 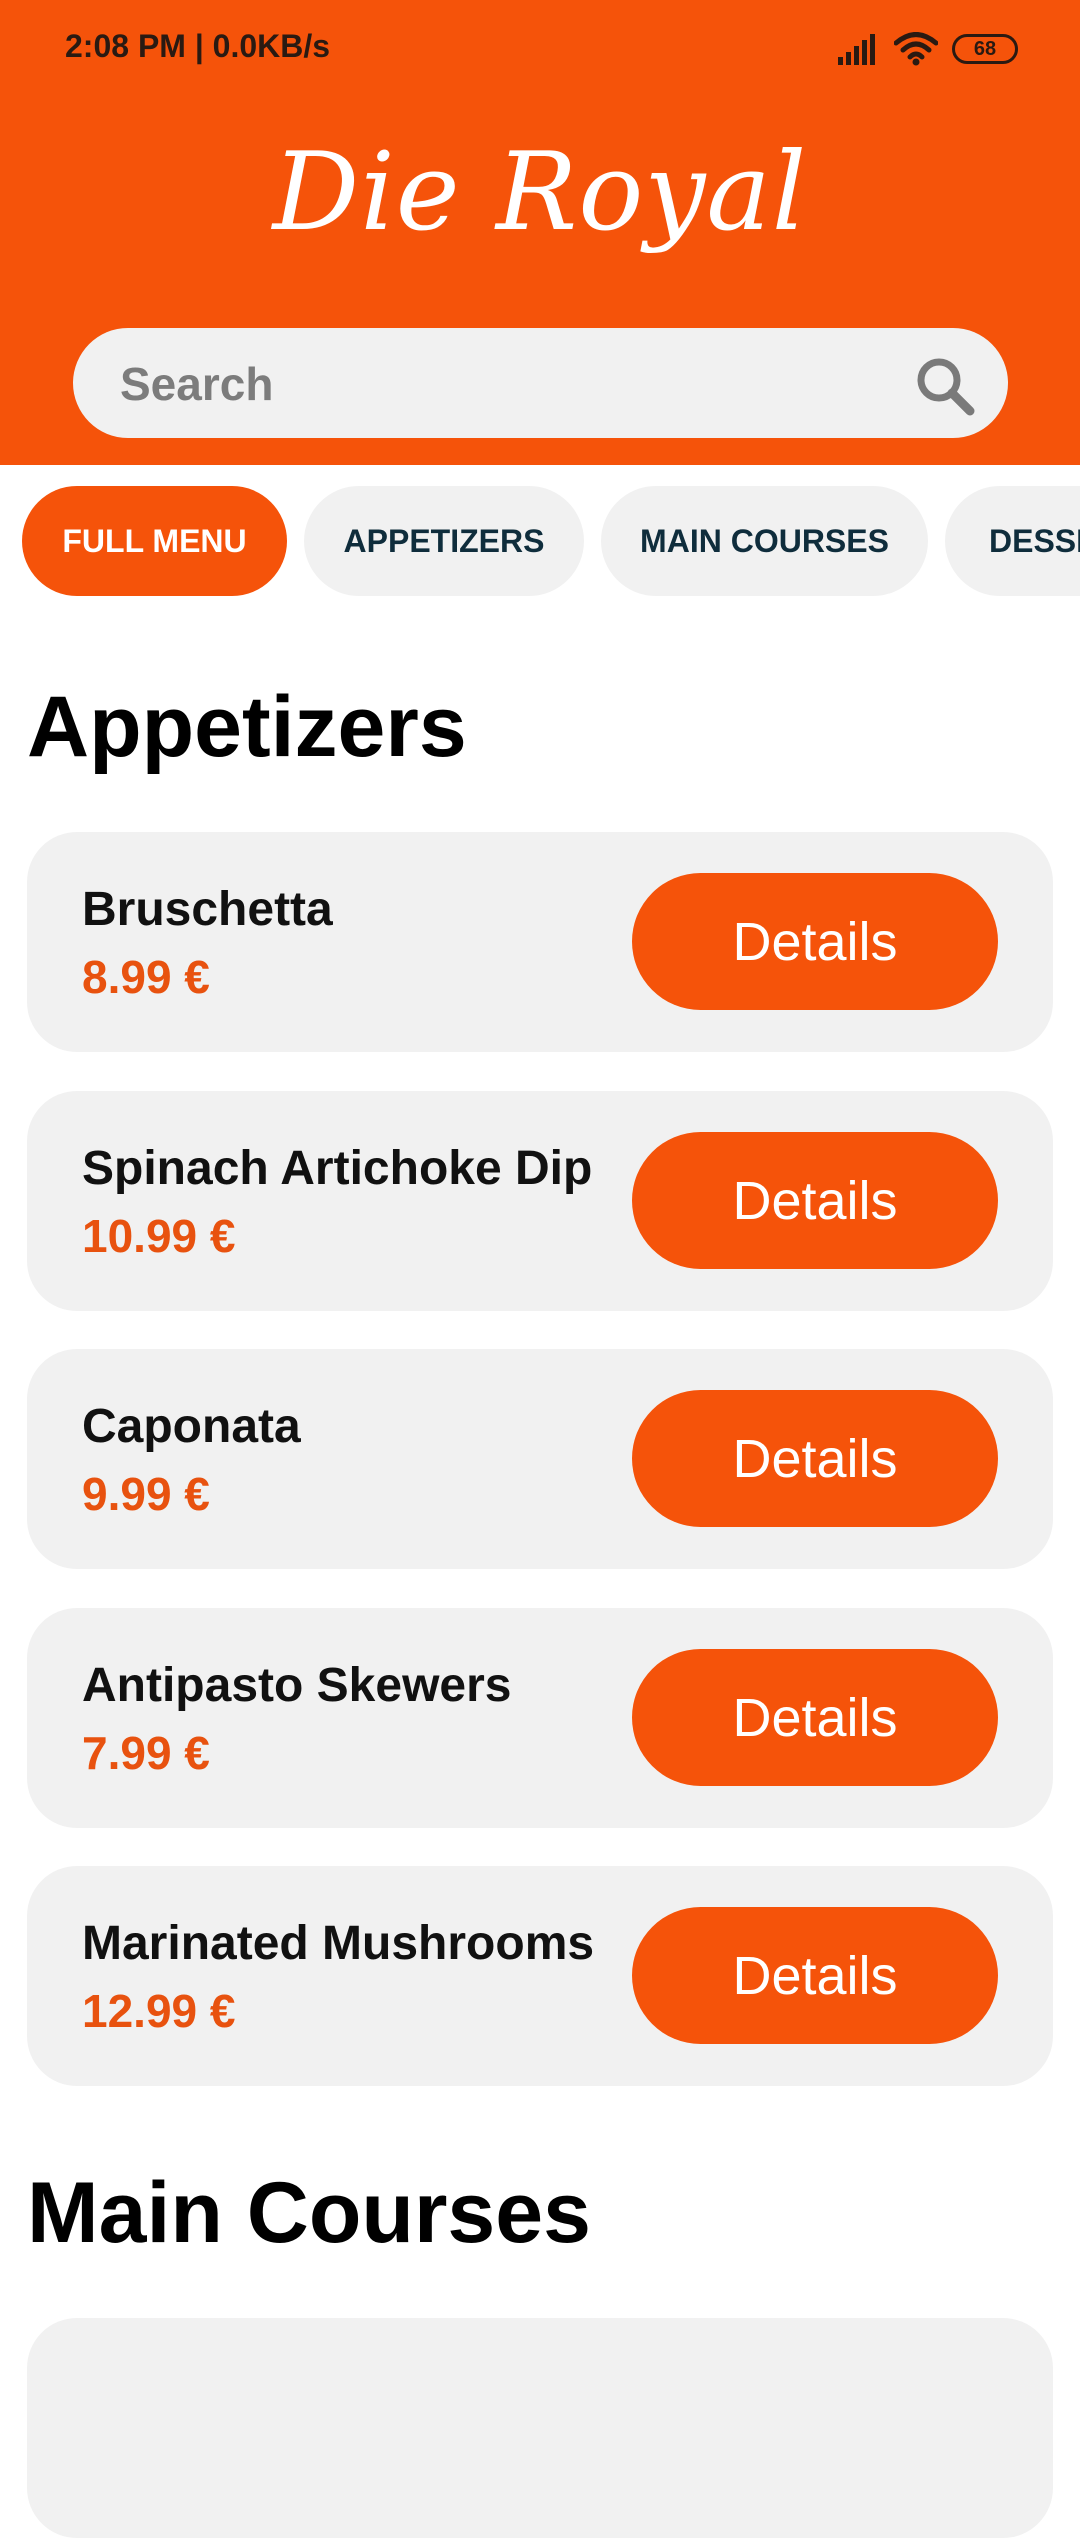 I want to click on app-title: Die Royal, so click(x=540, y=192).